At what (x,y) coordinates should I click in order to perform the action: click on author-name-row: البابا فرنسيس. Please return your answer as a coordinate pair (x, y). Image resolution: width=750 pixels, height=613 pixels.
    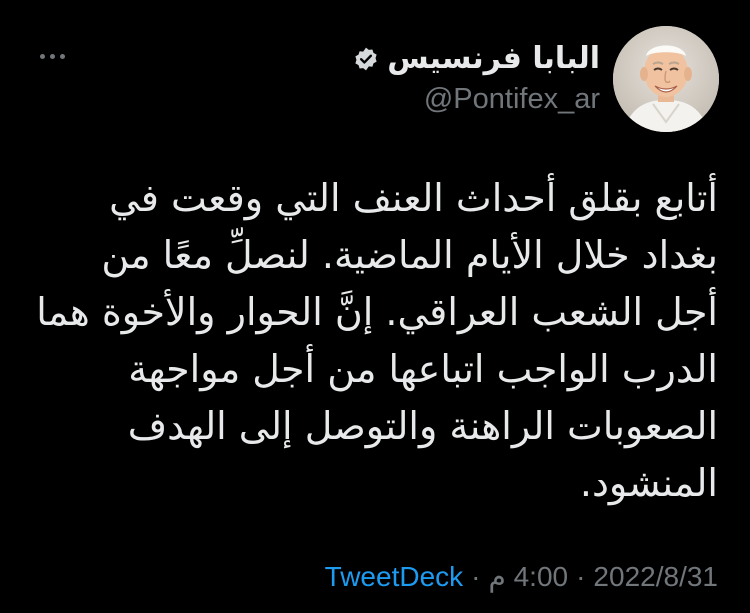
    Looking at the image, I should click on (476, 59).